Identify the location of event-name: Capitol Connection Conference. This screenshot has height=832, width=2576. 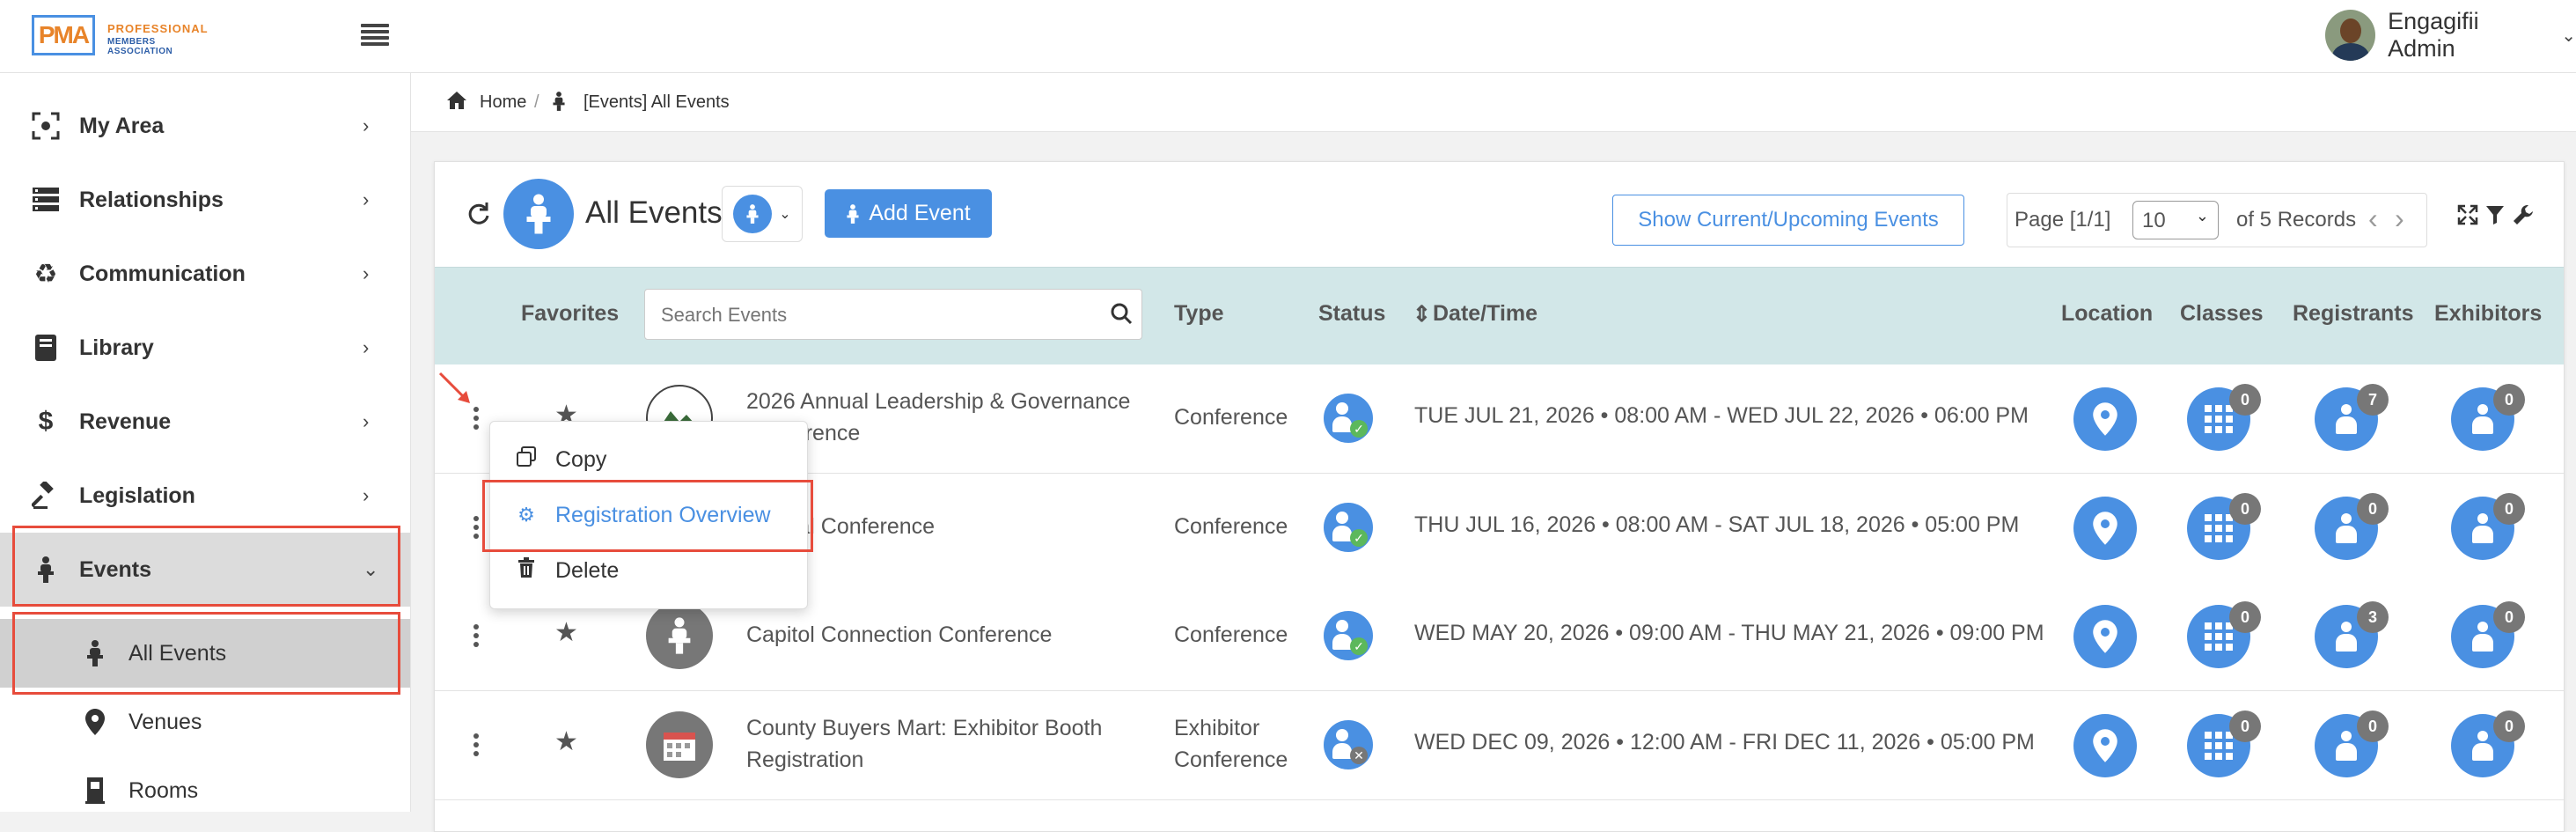
(948, 635).